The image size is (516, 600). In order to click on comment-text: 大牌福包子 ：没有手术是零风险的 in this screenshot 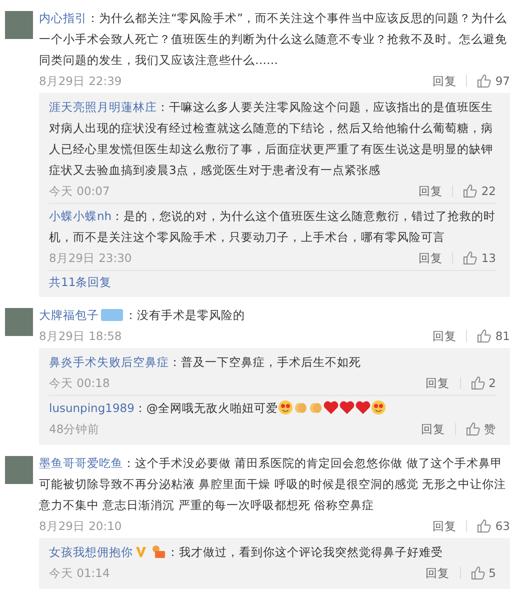, I will do `click(142, 315)`.